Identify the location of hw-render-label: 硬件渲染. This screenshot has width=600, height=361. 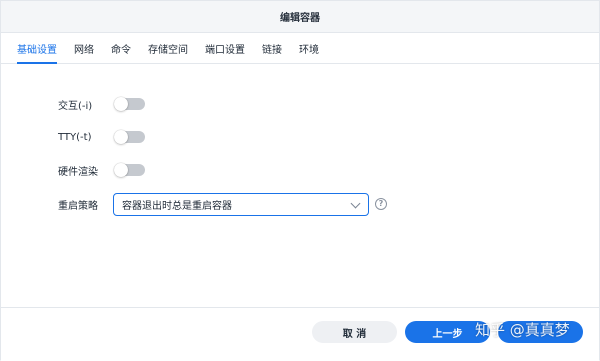
(78, 172).